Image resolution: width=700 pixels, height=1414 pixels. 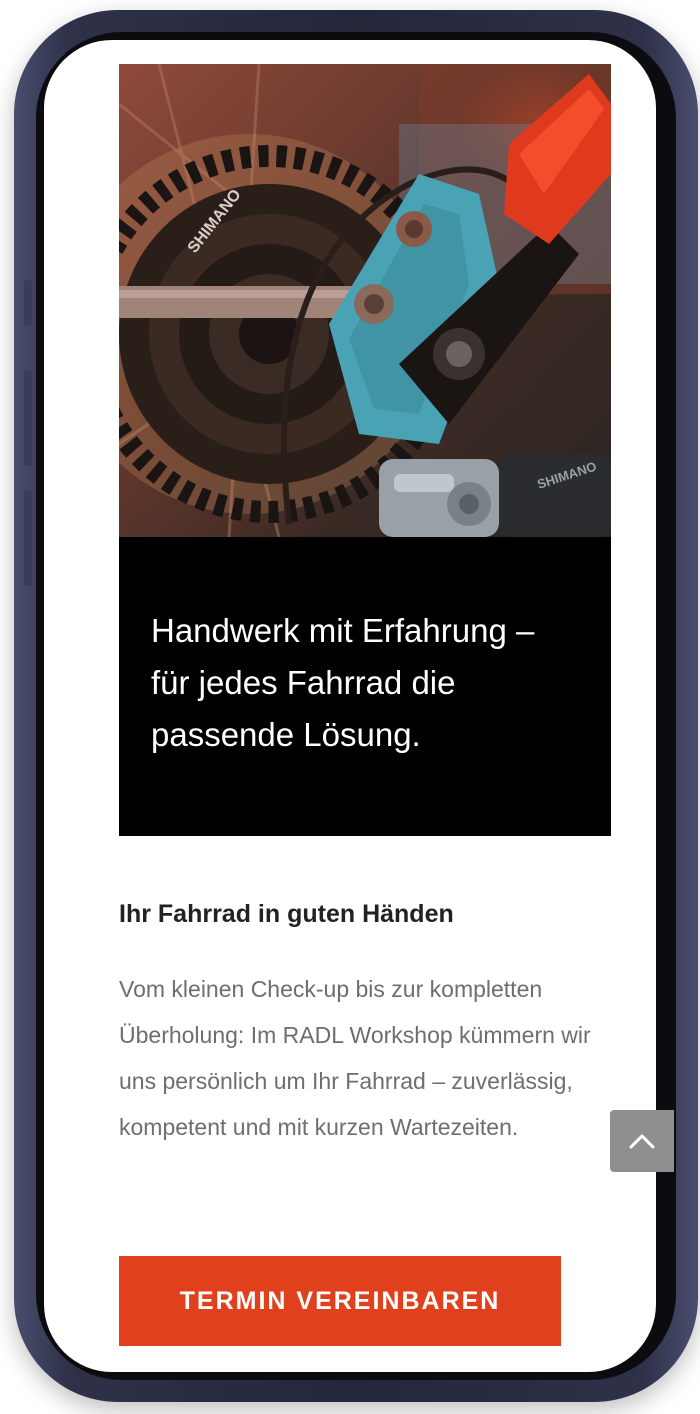 What do you see at coordinates (28, 303) in the screenshot?
I see `silent-switch` at bounding box center [28, 303].